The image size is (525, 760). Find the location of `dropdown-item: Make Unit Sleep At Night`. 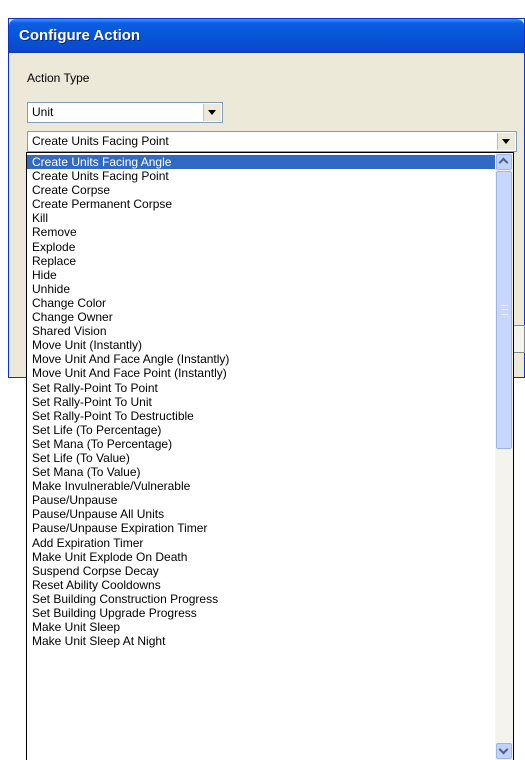

dropdown-item: Make Unit Sleep At Night is located at coordinates (261, 641).